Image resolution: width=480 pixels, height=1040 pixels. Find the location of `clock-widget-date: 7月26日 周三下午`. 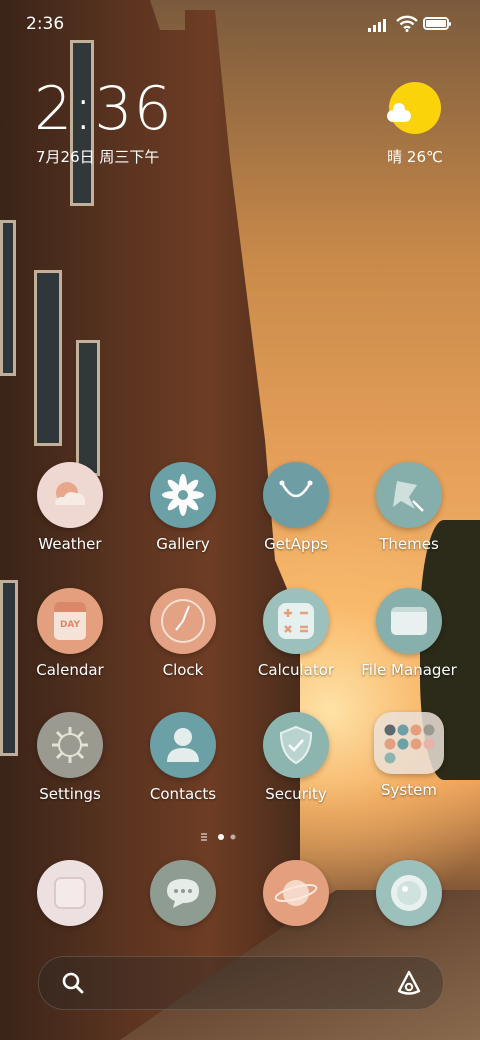

clock-widget-date: 7月26日 周三下午 is located at coordinates (98, 157).